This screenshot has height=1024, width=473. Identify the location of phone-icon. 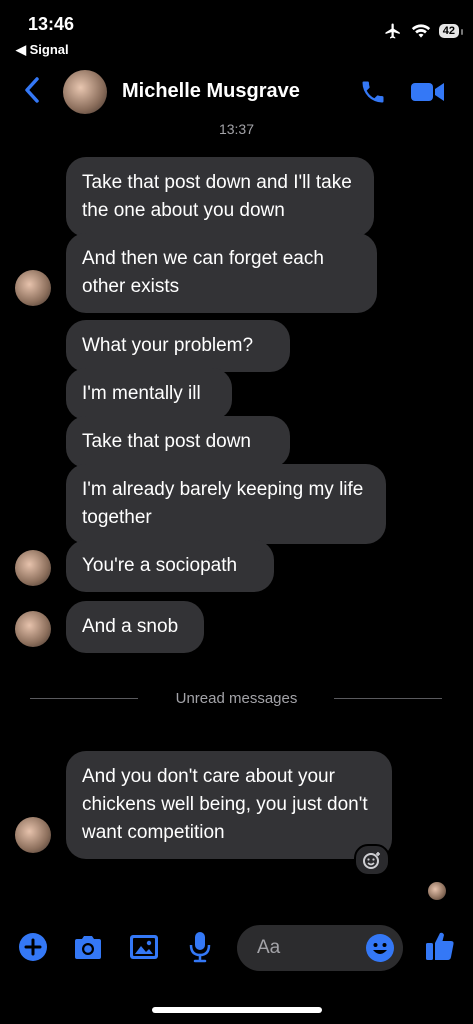
(373, 92).